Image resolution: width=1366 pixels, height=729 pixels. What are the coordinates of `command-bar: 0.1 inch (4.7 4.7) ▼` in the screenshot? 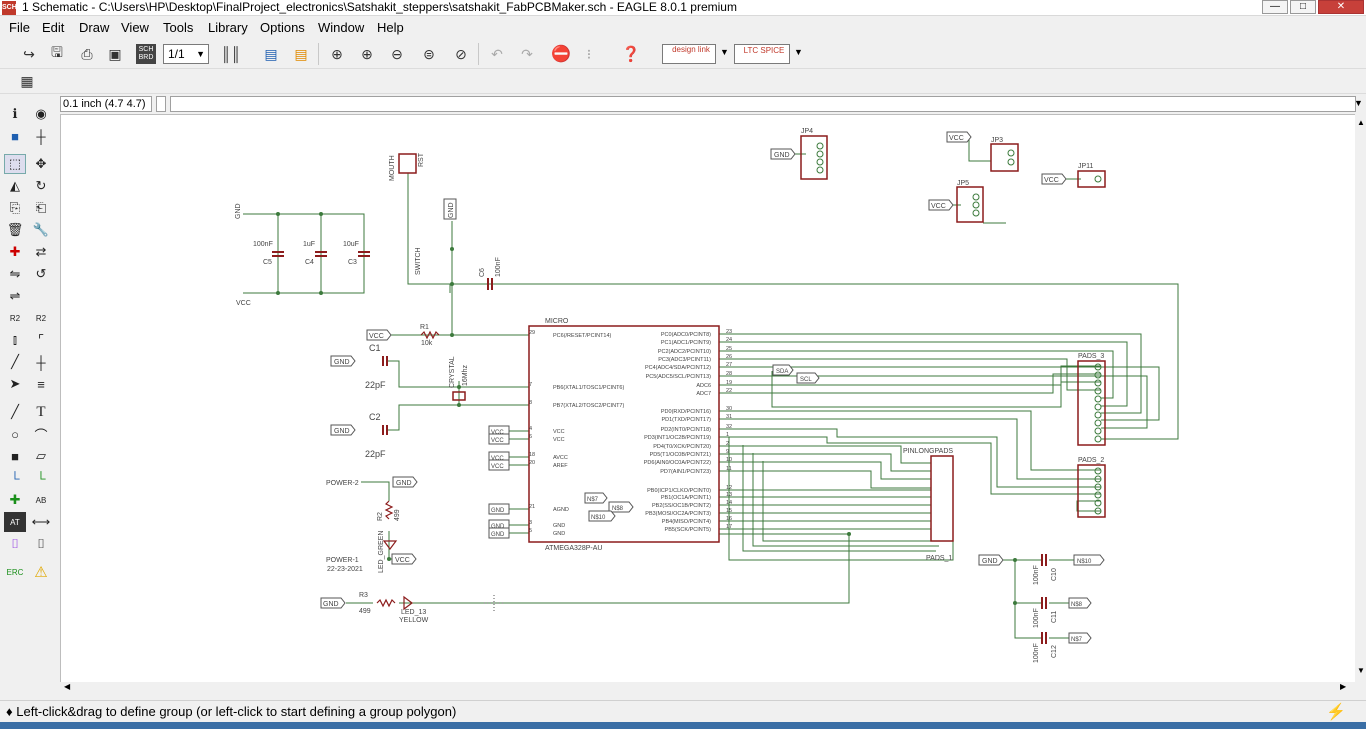 It's located at (683, 104).